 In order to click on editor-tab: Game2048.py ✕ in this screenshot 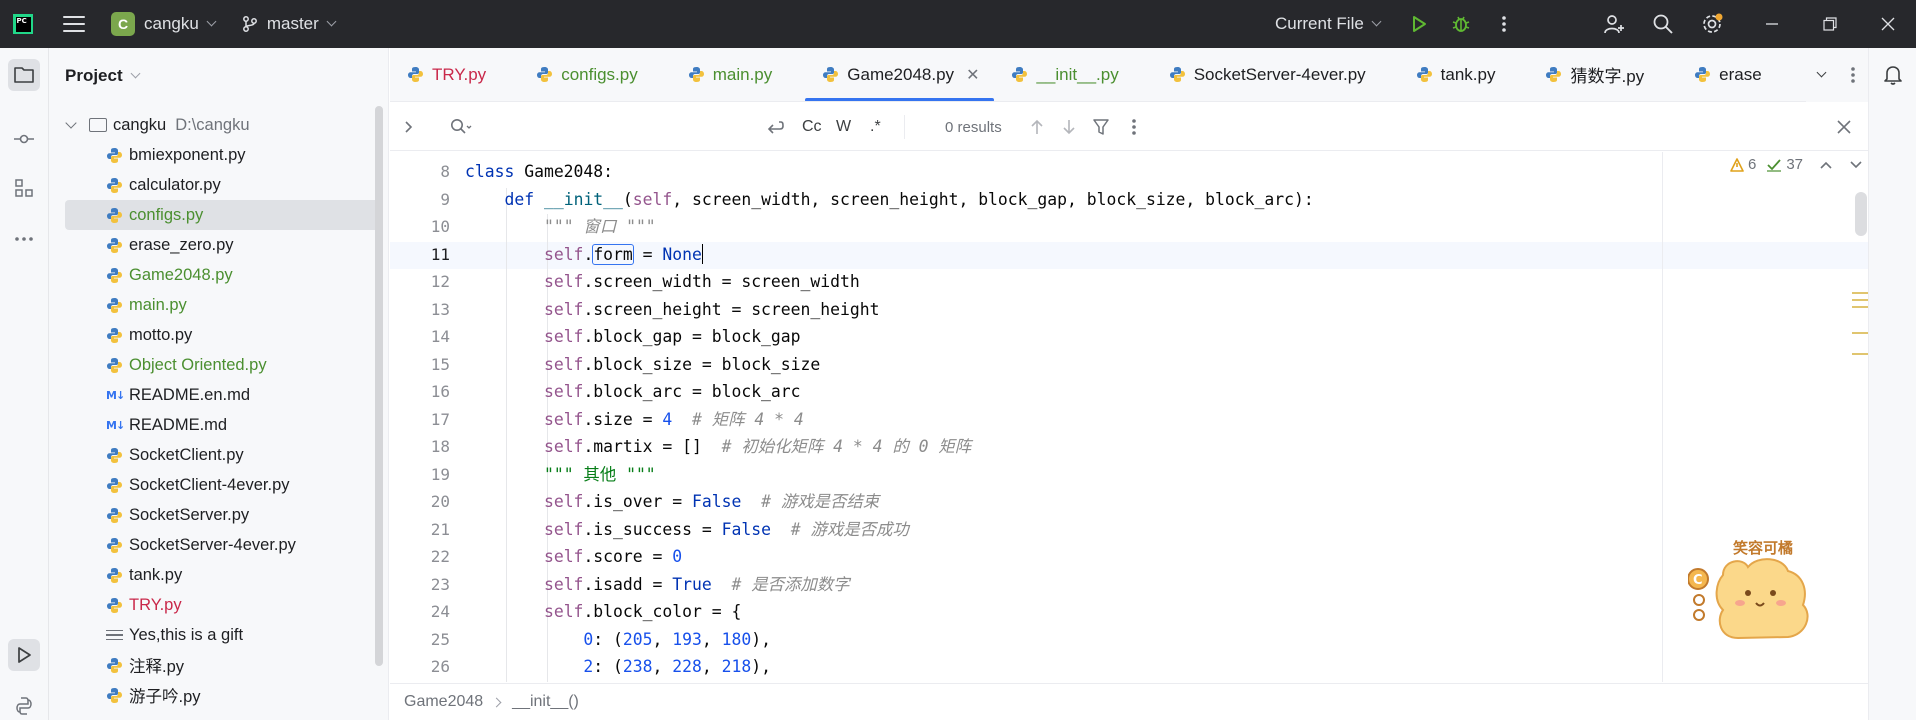, I will do `click(900, 74)`.